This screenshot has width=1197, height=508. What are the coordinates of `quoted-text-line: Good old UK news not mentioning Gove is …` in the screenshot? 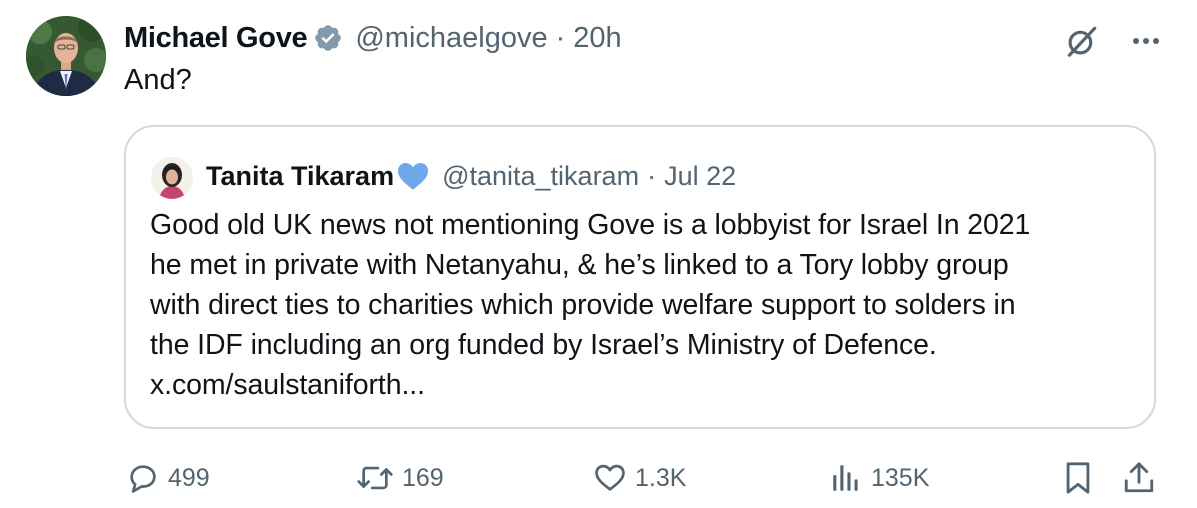 It's located at (590, 225).